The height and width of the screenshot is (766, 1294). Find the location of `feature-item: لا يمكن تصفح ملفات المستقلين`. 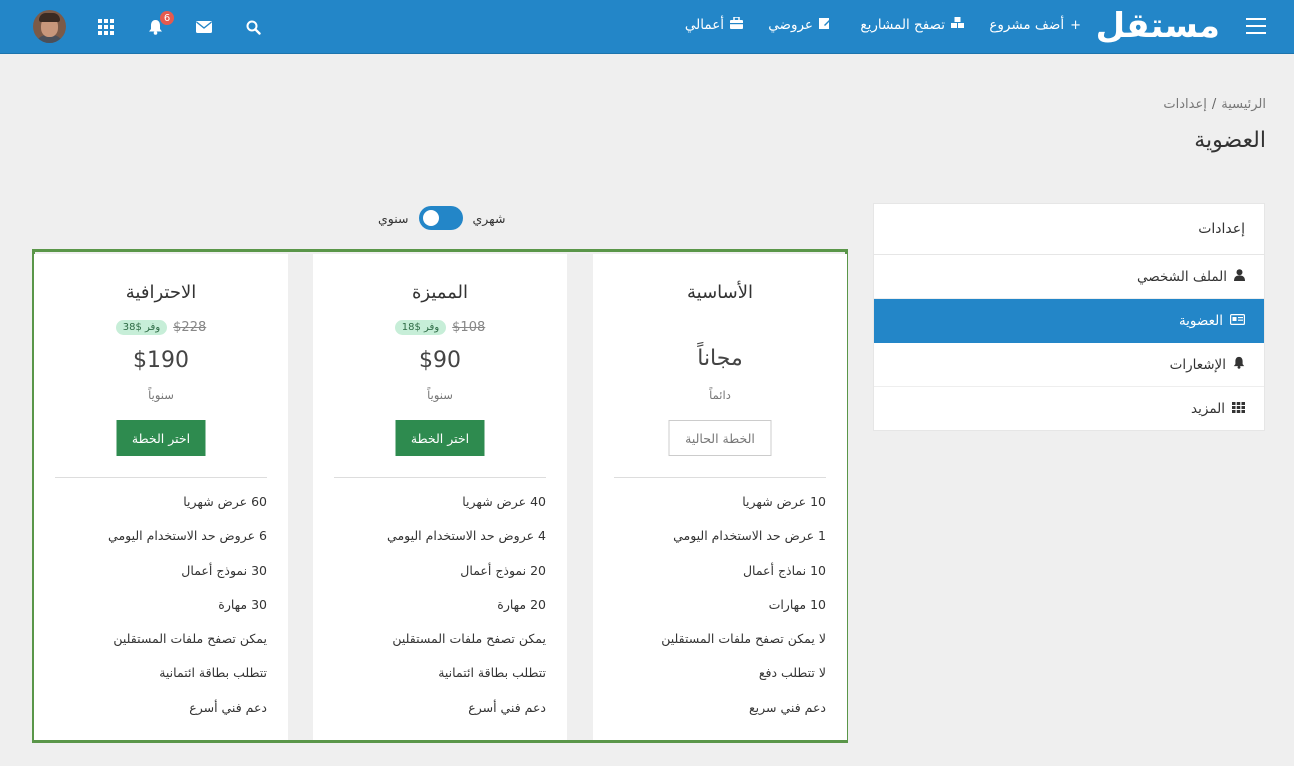

feature-item: لا يمكن تصفح ملفات المستقلين is located at coordinates (743, 639).